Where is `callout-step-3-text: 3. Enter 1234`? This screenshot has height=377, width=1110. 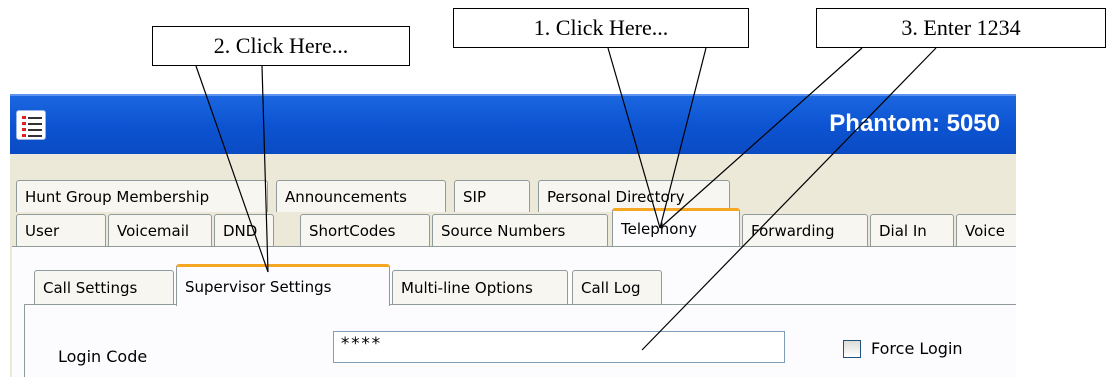 callout-step-3-text: 3. Enter 1234 is located at coordinates (961, 27).